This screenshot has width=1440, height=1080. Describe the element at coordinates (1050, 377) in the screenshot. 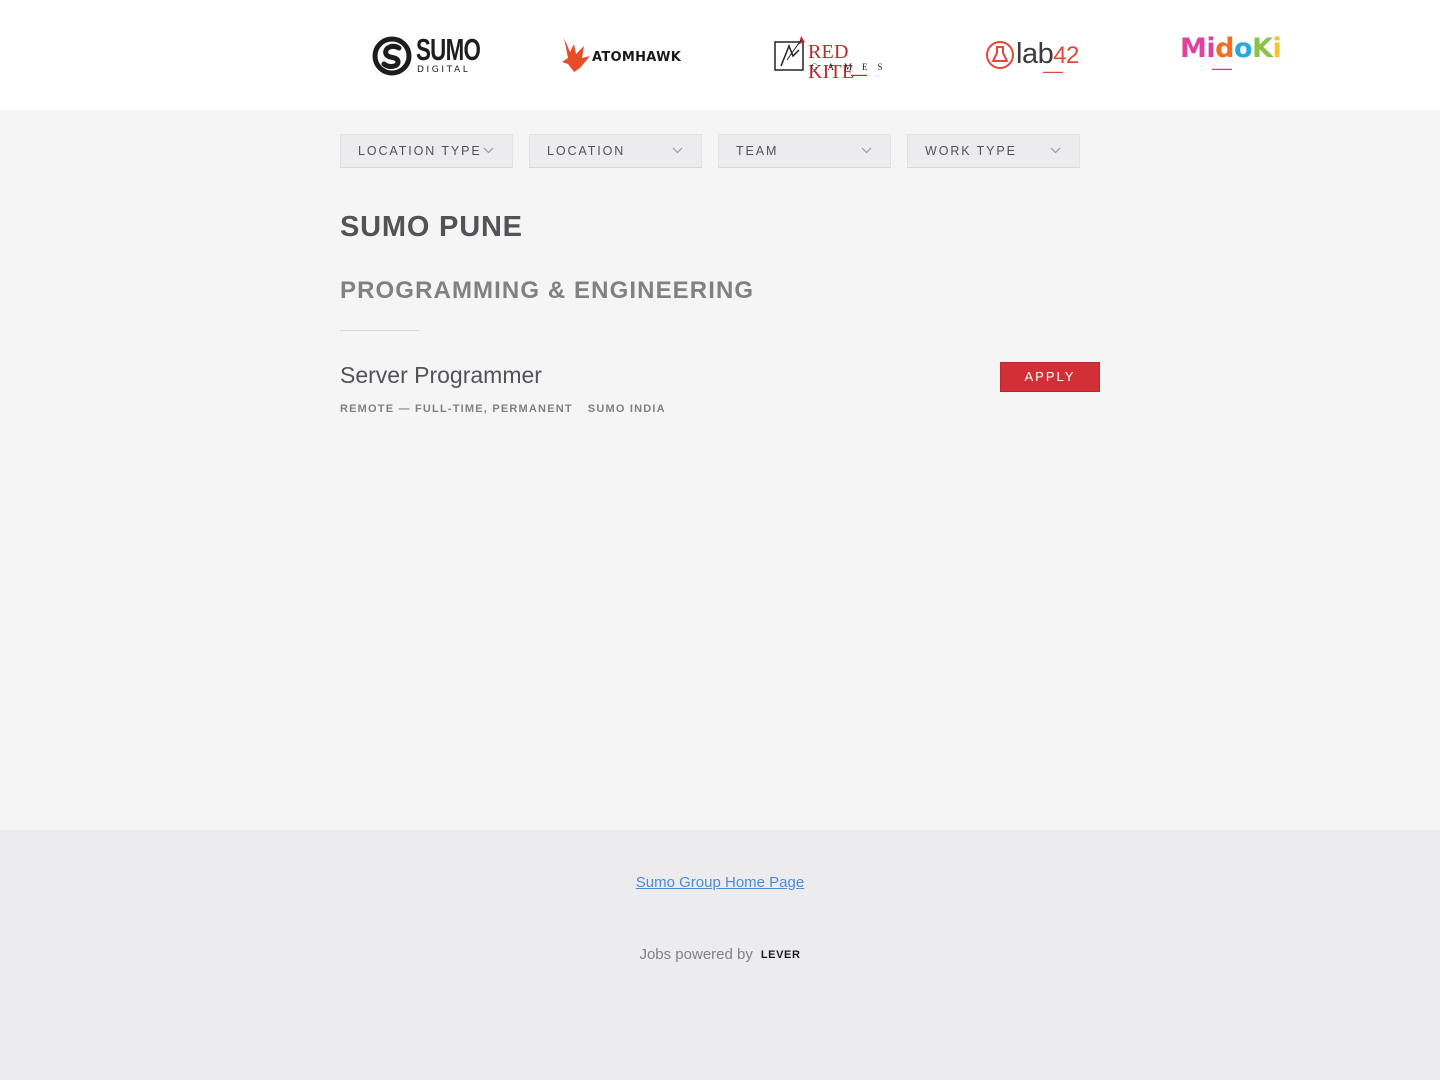

I see `apply-button: APPLY` at that location.